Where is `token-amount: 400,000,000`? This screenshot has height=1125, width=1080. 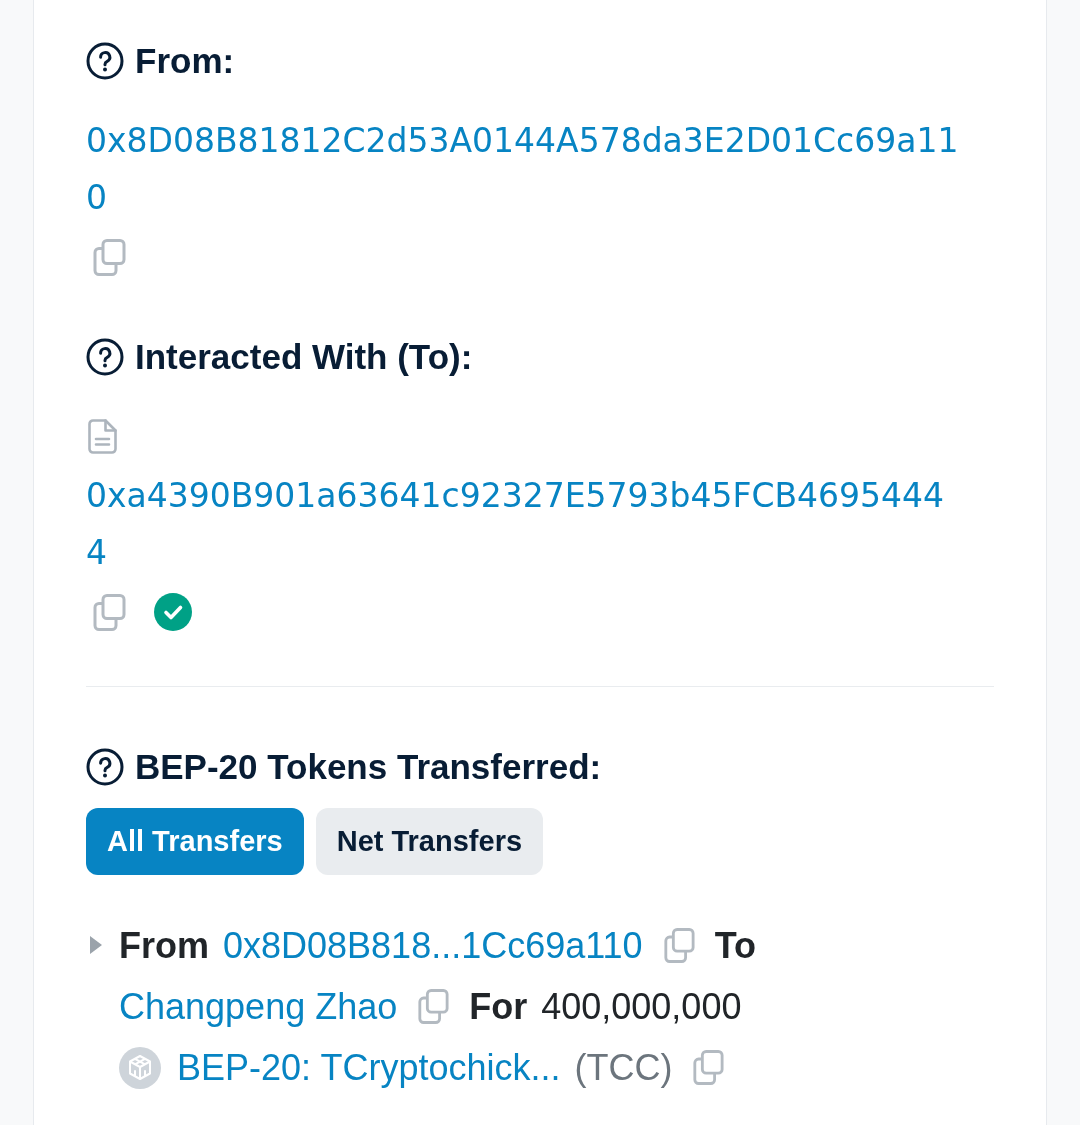 token-amount: 400,000,000 is located at coordinates (641, 1007).